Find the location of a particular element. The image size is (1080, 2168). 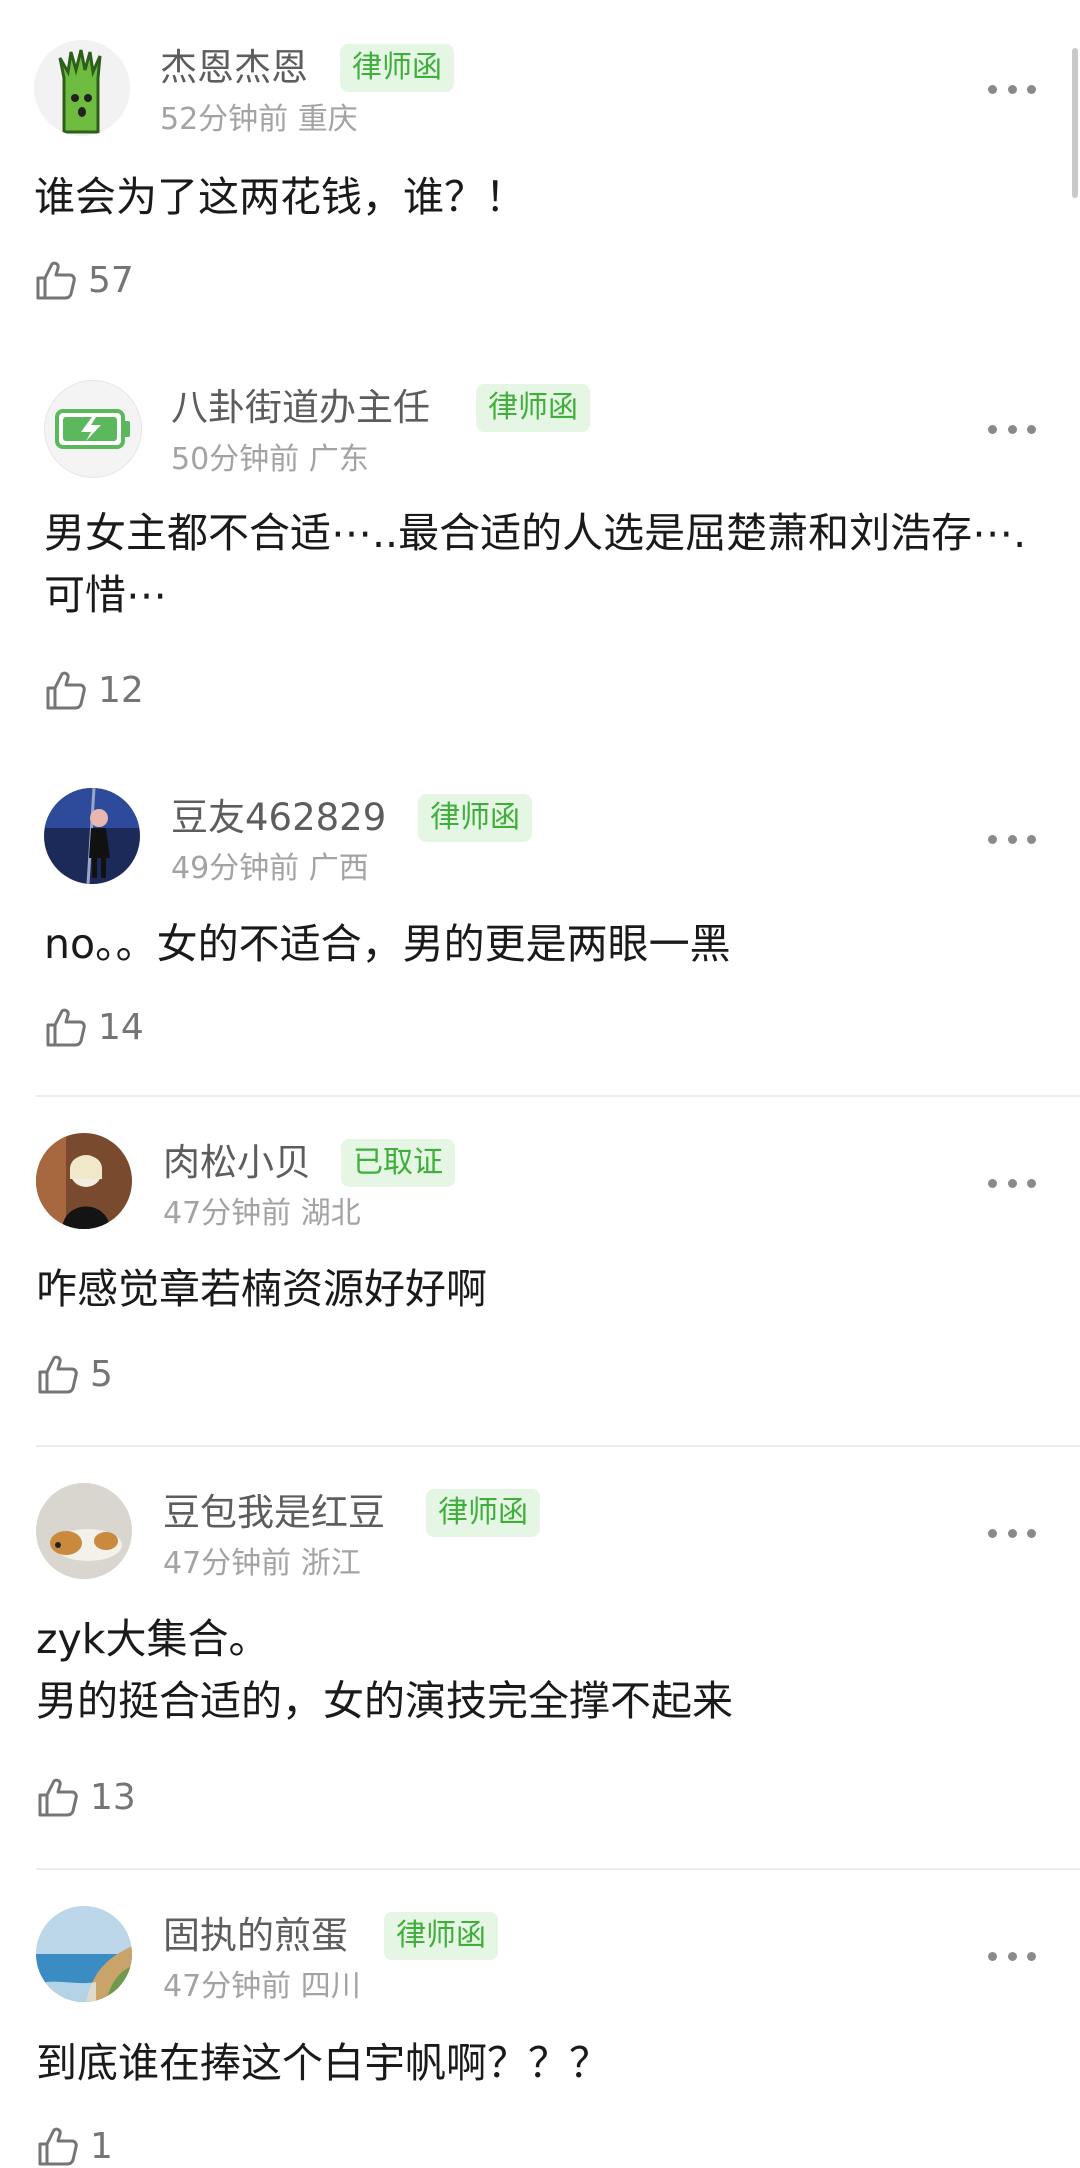

username: 杰恩杰恩 is located at coordinates (234, 68).